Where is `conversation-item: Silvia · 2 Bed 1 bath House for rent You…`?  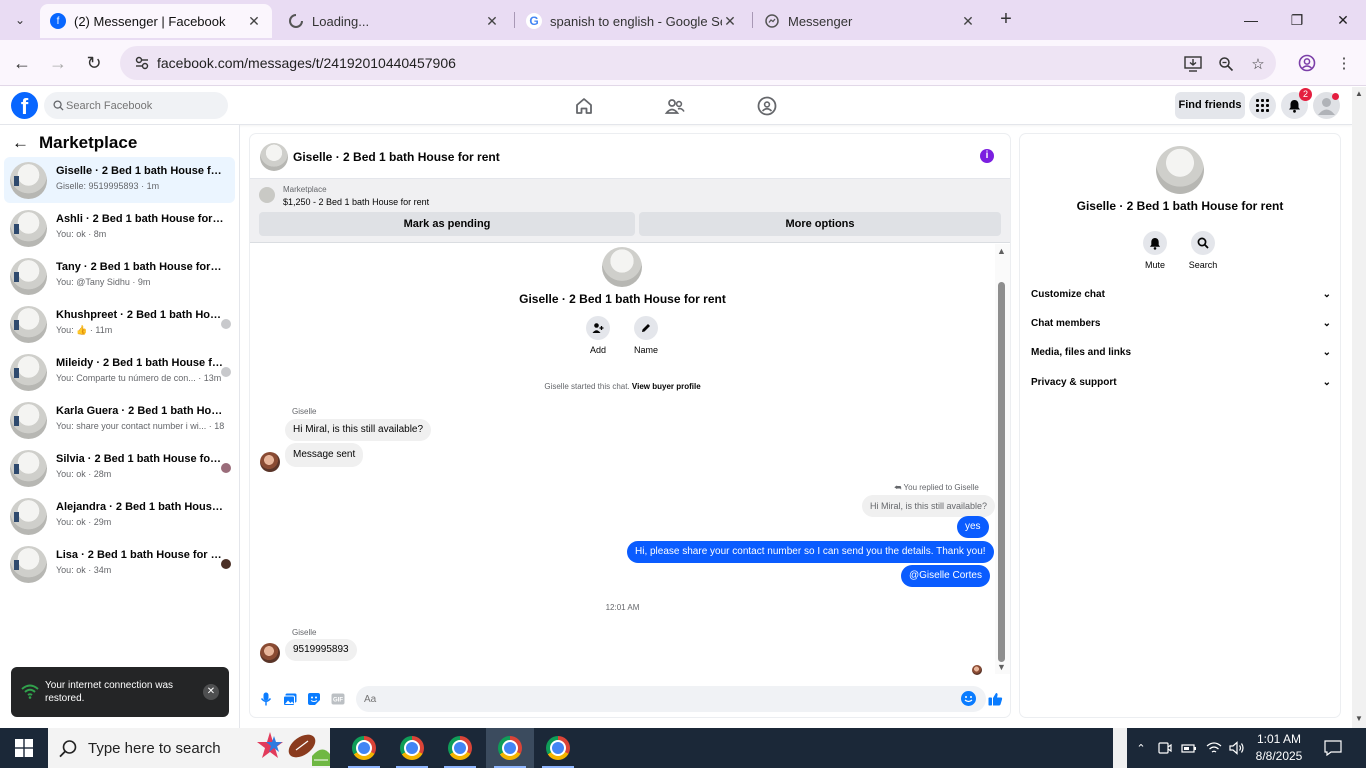
conversation-item: Silvia · 2 Bed 1 bath House for rent You… is located at coordinates (119, 468).